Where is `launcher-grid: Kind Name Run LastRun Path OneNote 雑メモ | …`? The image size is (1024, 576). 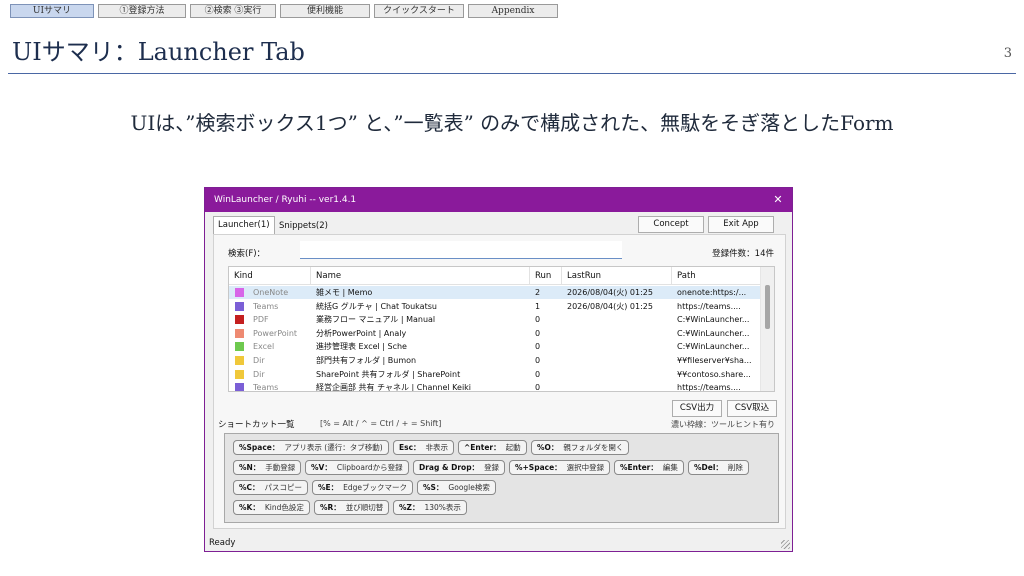 launcher-grid: Kind Name Run LastRun Path OneNote 雑メモ | … is located at coordinates (501, 329).